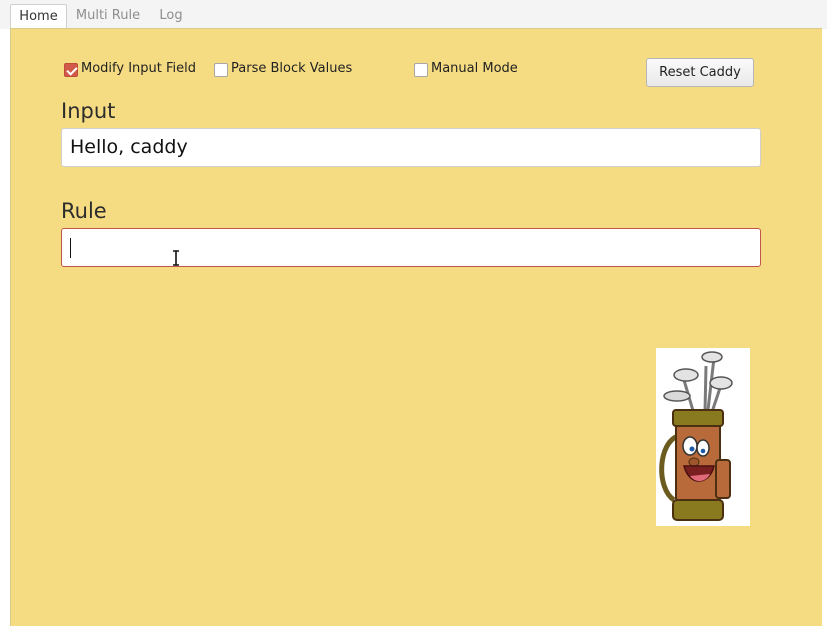  Describe the element at coordinates (71, 70) in the screenshot. I see `modify-input-field-checkbox` at that location.